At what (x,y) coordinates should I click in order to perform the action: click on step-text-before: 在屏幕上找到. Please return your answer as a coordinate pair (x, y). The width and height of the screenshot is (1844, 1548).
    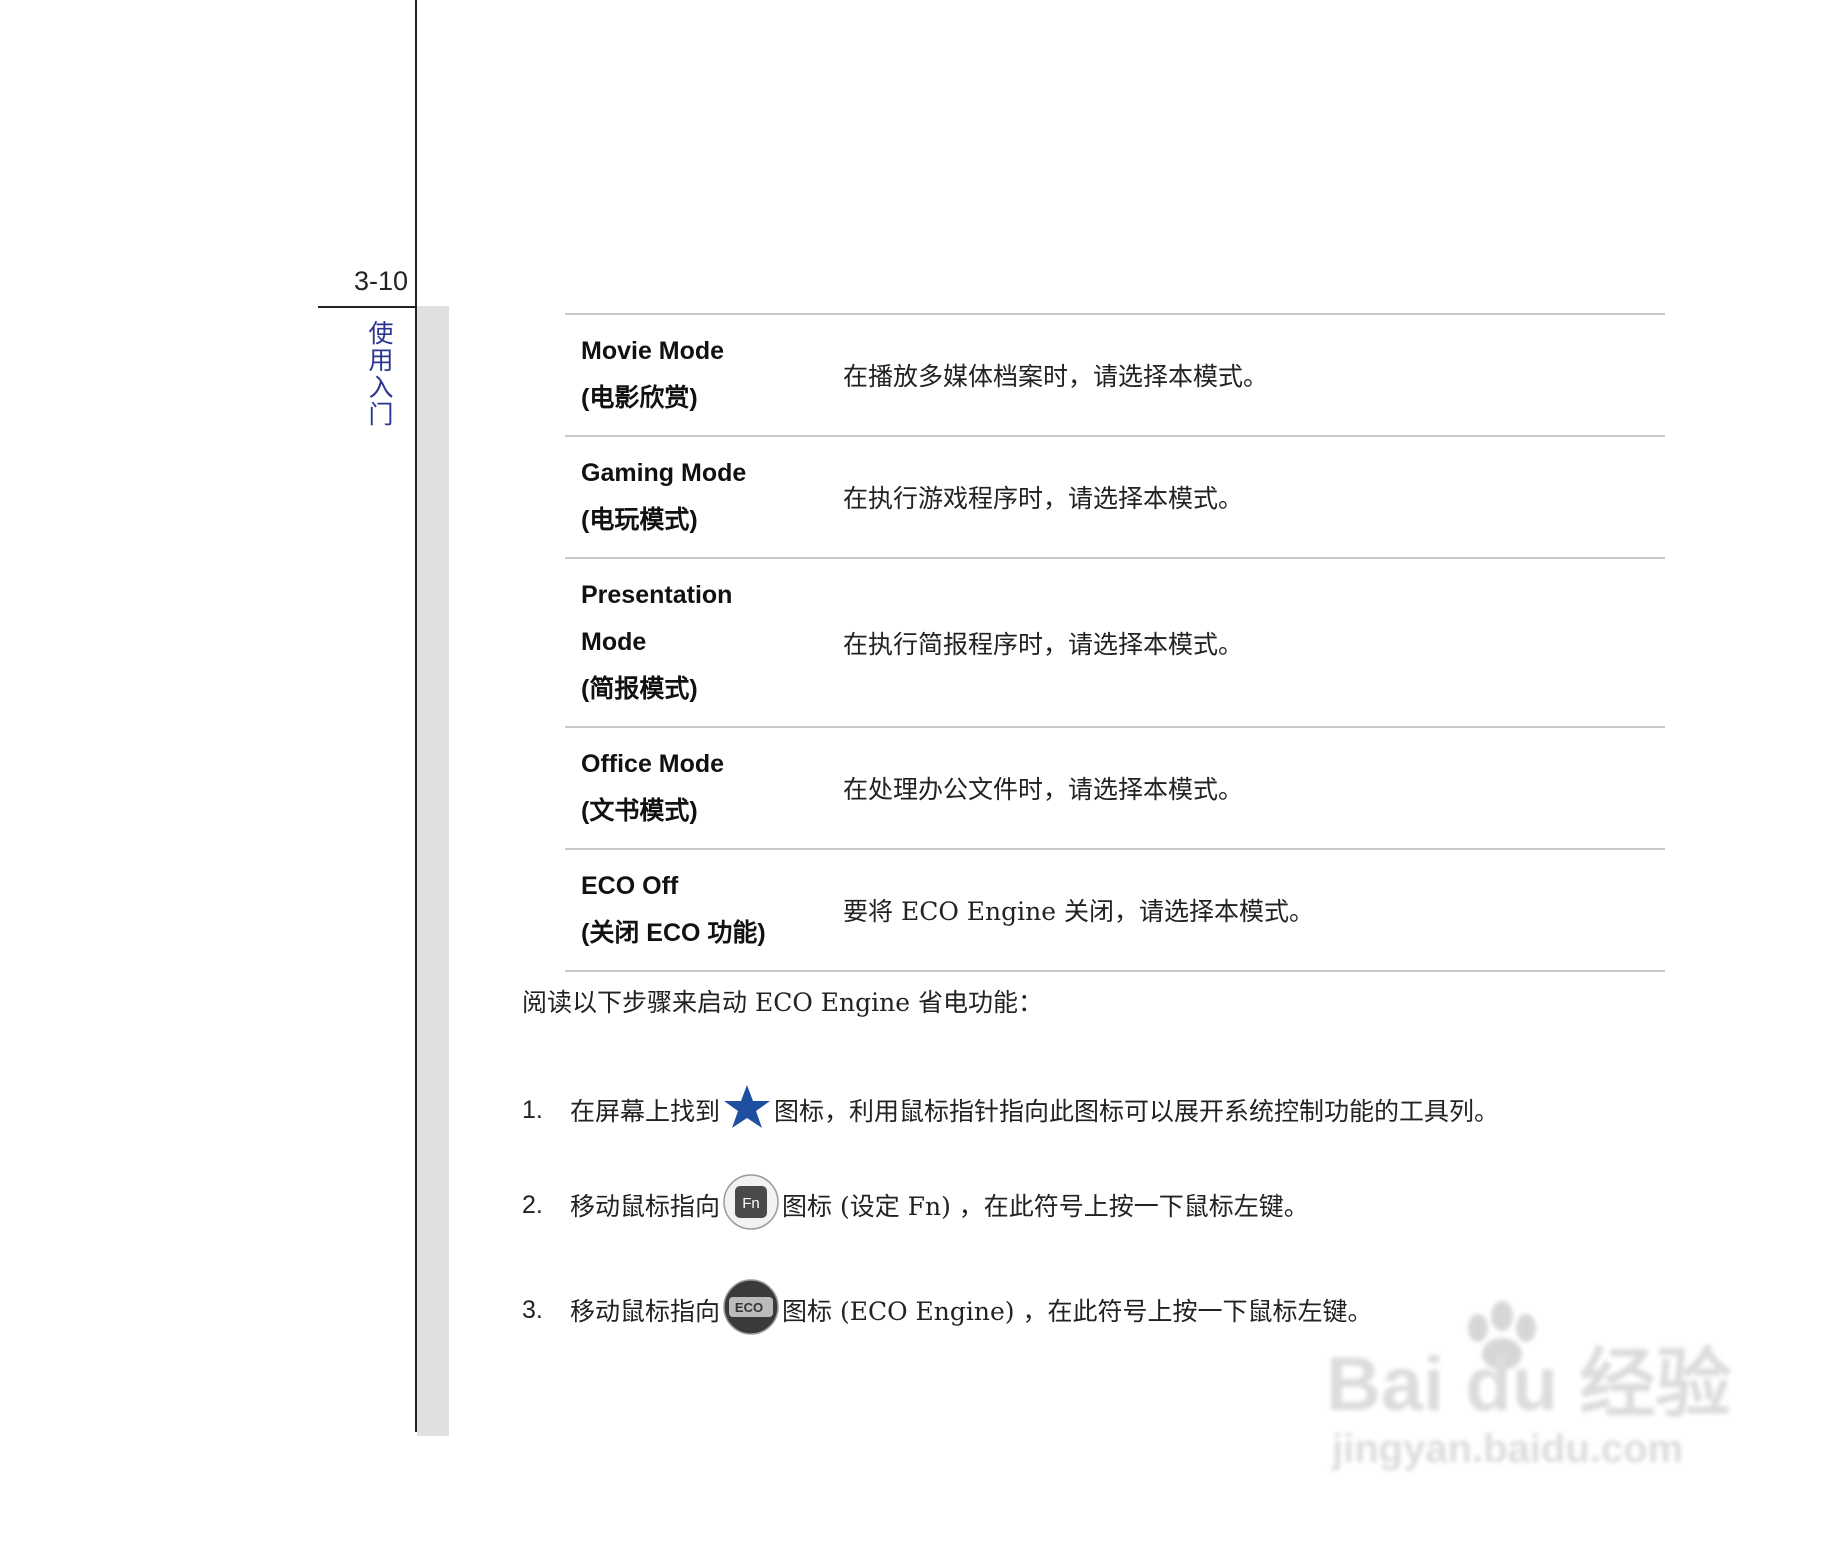
    Looking at the image, I should click on (645, 1111).